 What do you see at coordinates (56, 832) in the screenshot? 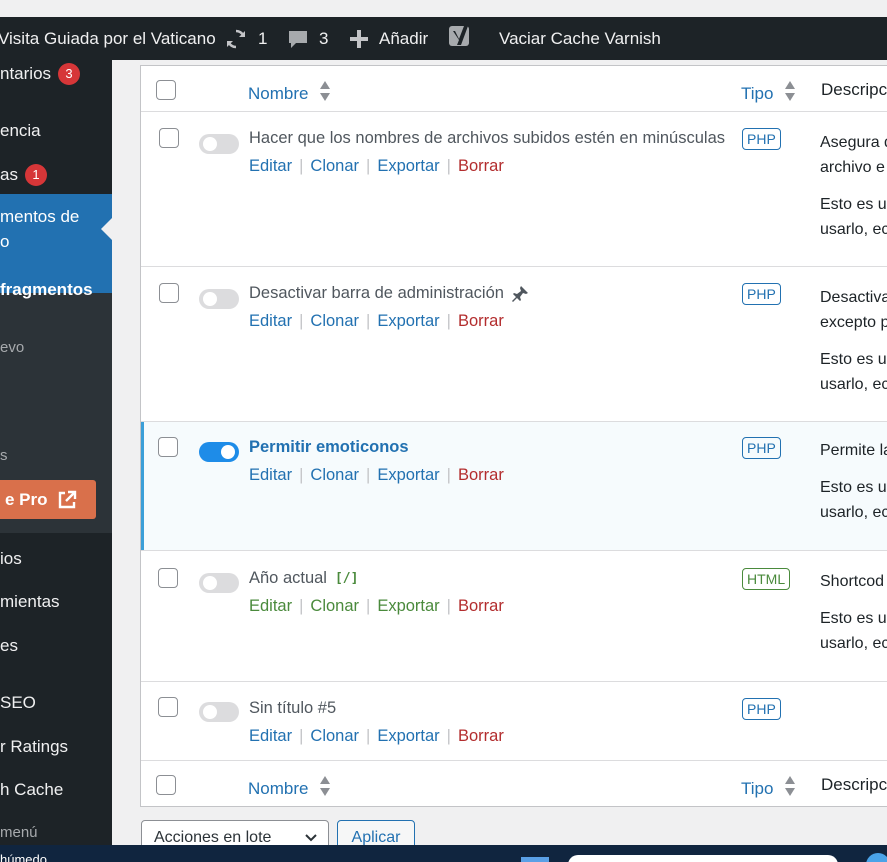
I see `collapse-menu-button: menú` at bounding box center [56, 832].